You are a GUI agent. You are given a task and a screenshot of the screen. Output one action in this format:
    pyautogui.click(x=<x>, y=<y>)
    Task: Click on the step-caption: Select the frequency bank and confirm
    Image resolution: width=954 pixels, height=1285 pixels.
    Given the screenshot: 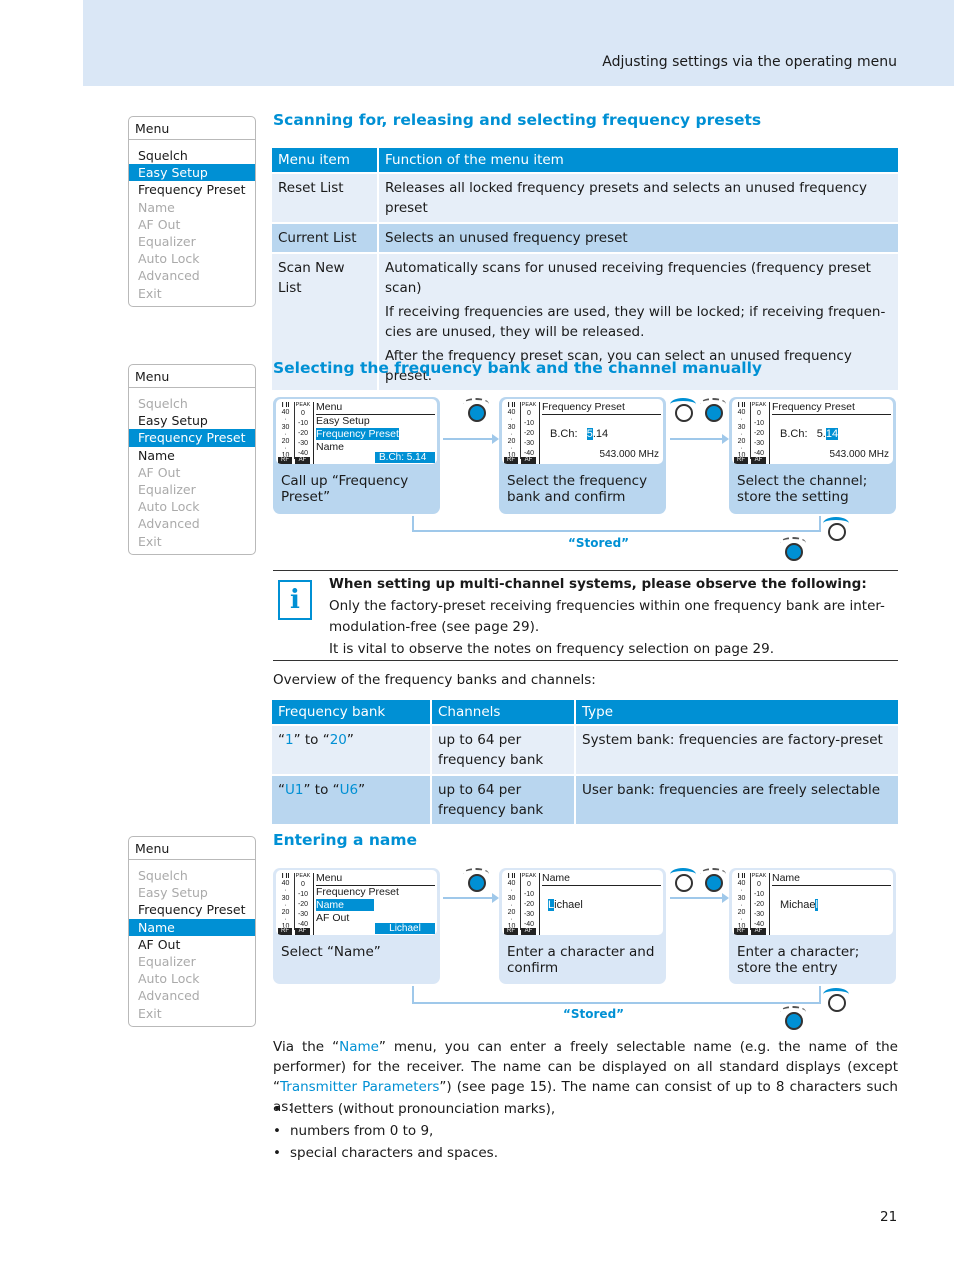 What is the action you would take?
    pyautogui.click(x=577, y=489)
    